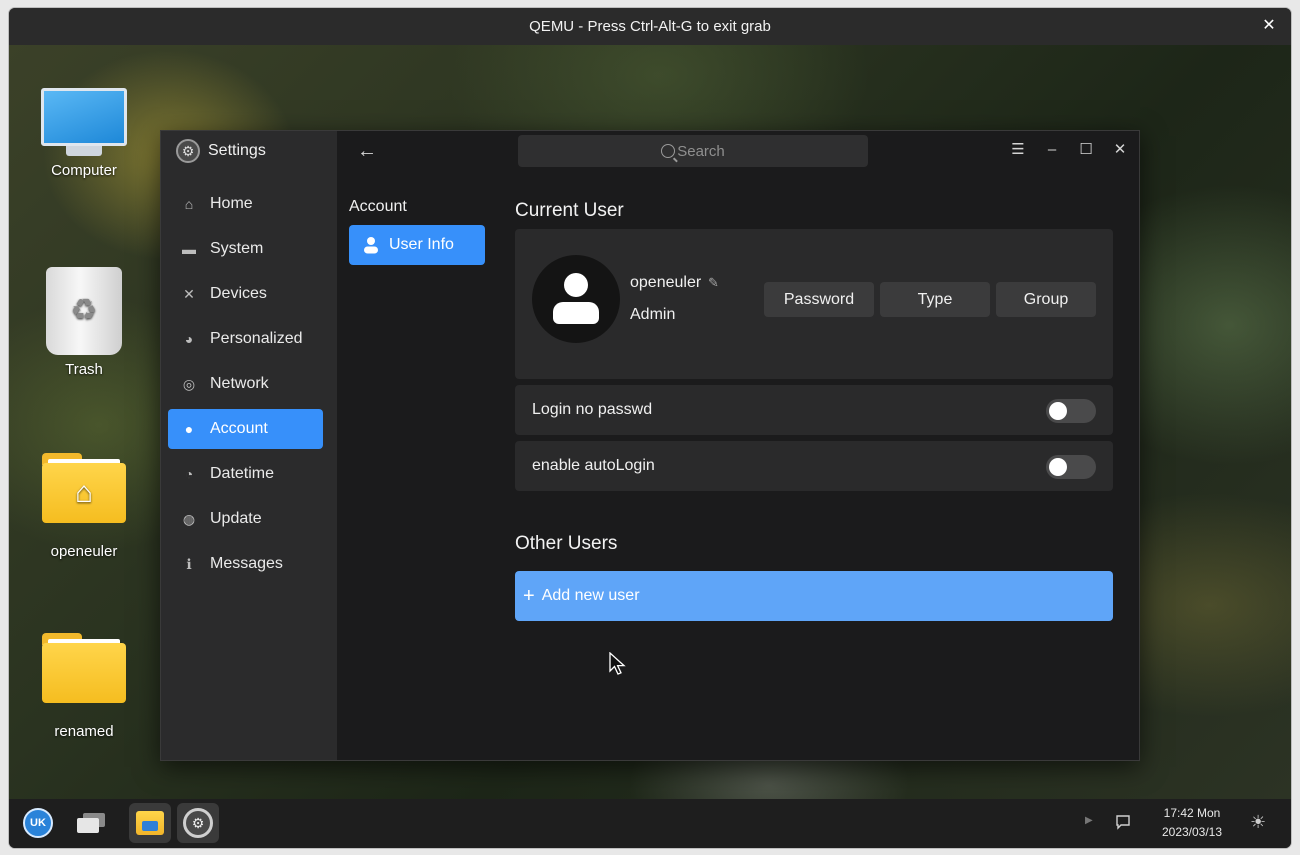 The height and width of the screenshot is (855, 1300). I want to click on sidebar-item-datetime: ◔ Datetime, so click(245, 474).